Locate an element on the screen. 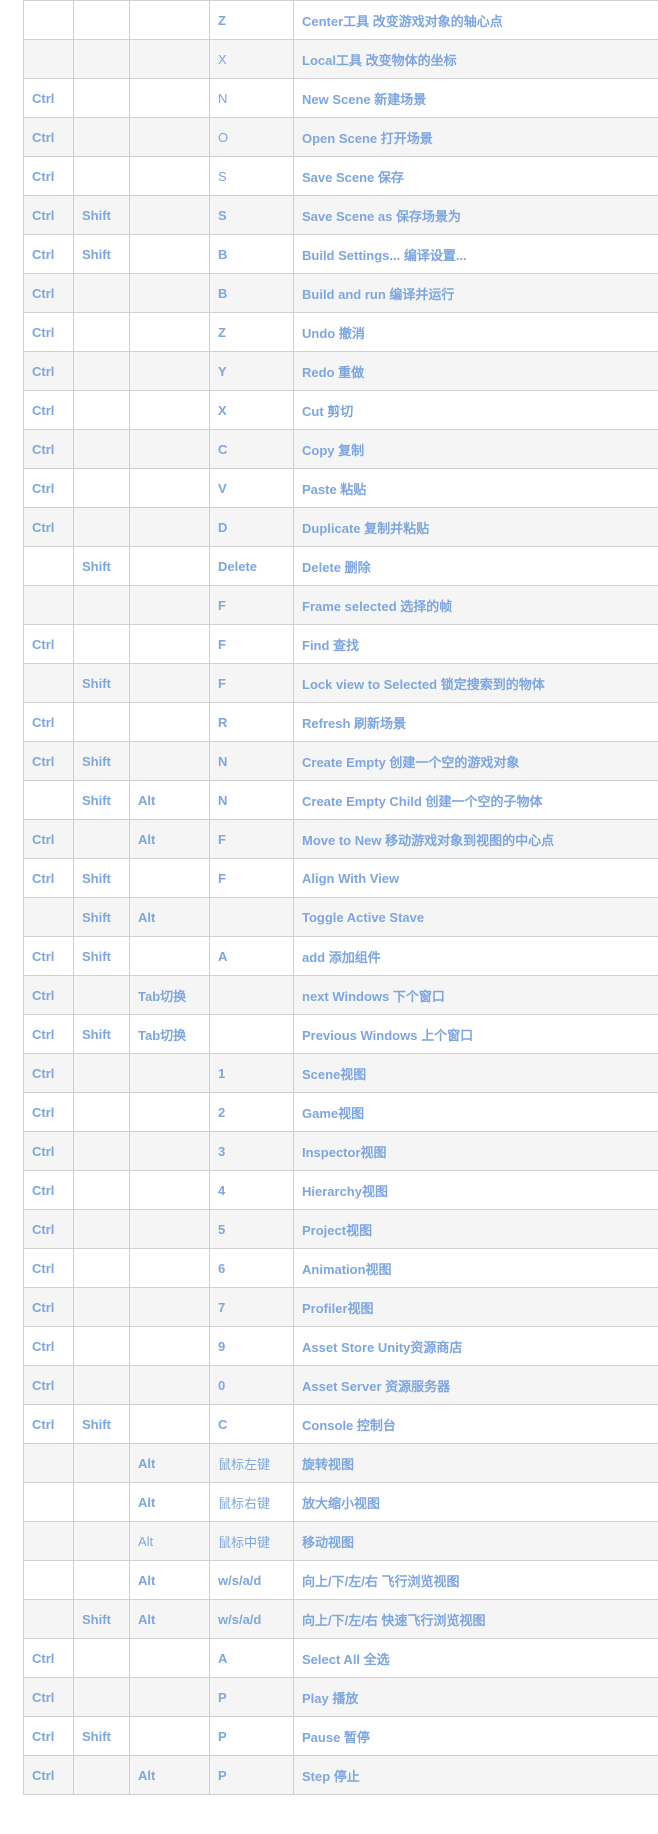 The image size is (658, 1834). cell-description: Refresh 刷新场景 is located at coordinates (475, 722).